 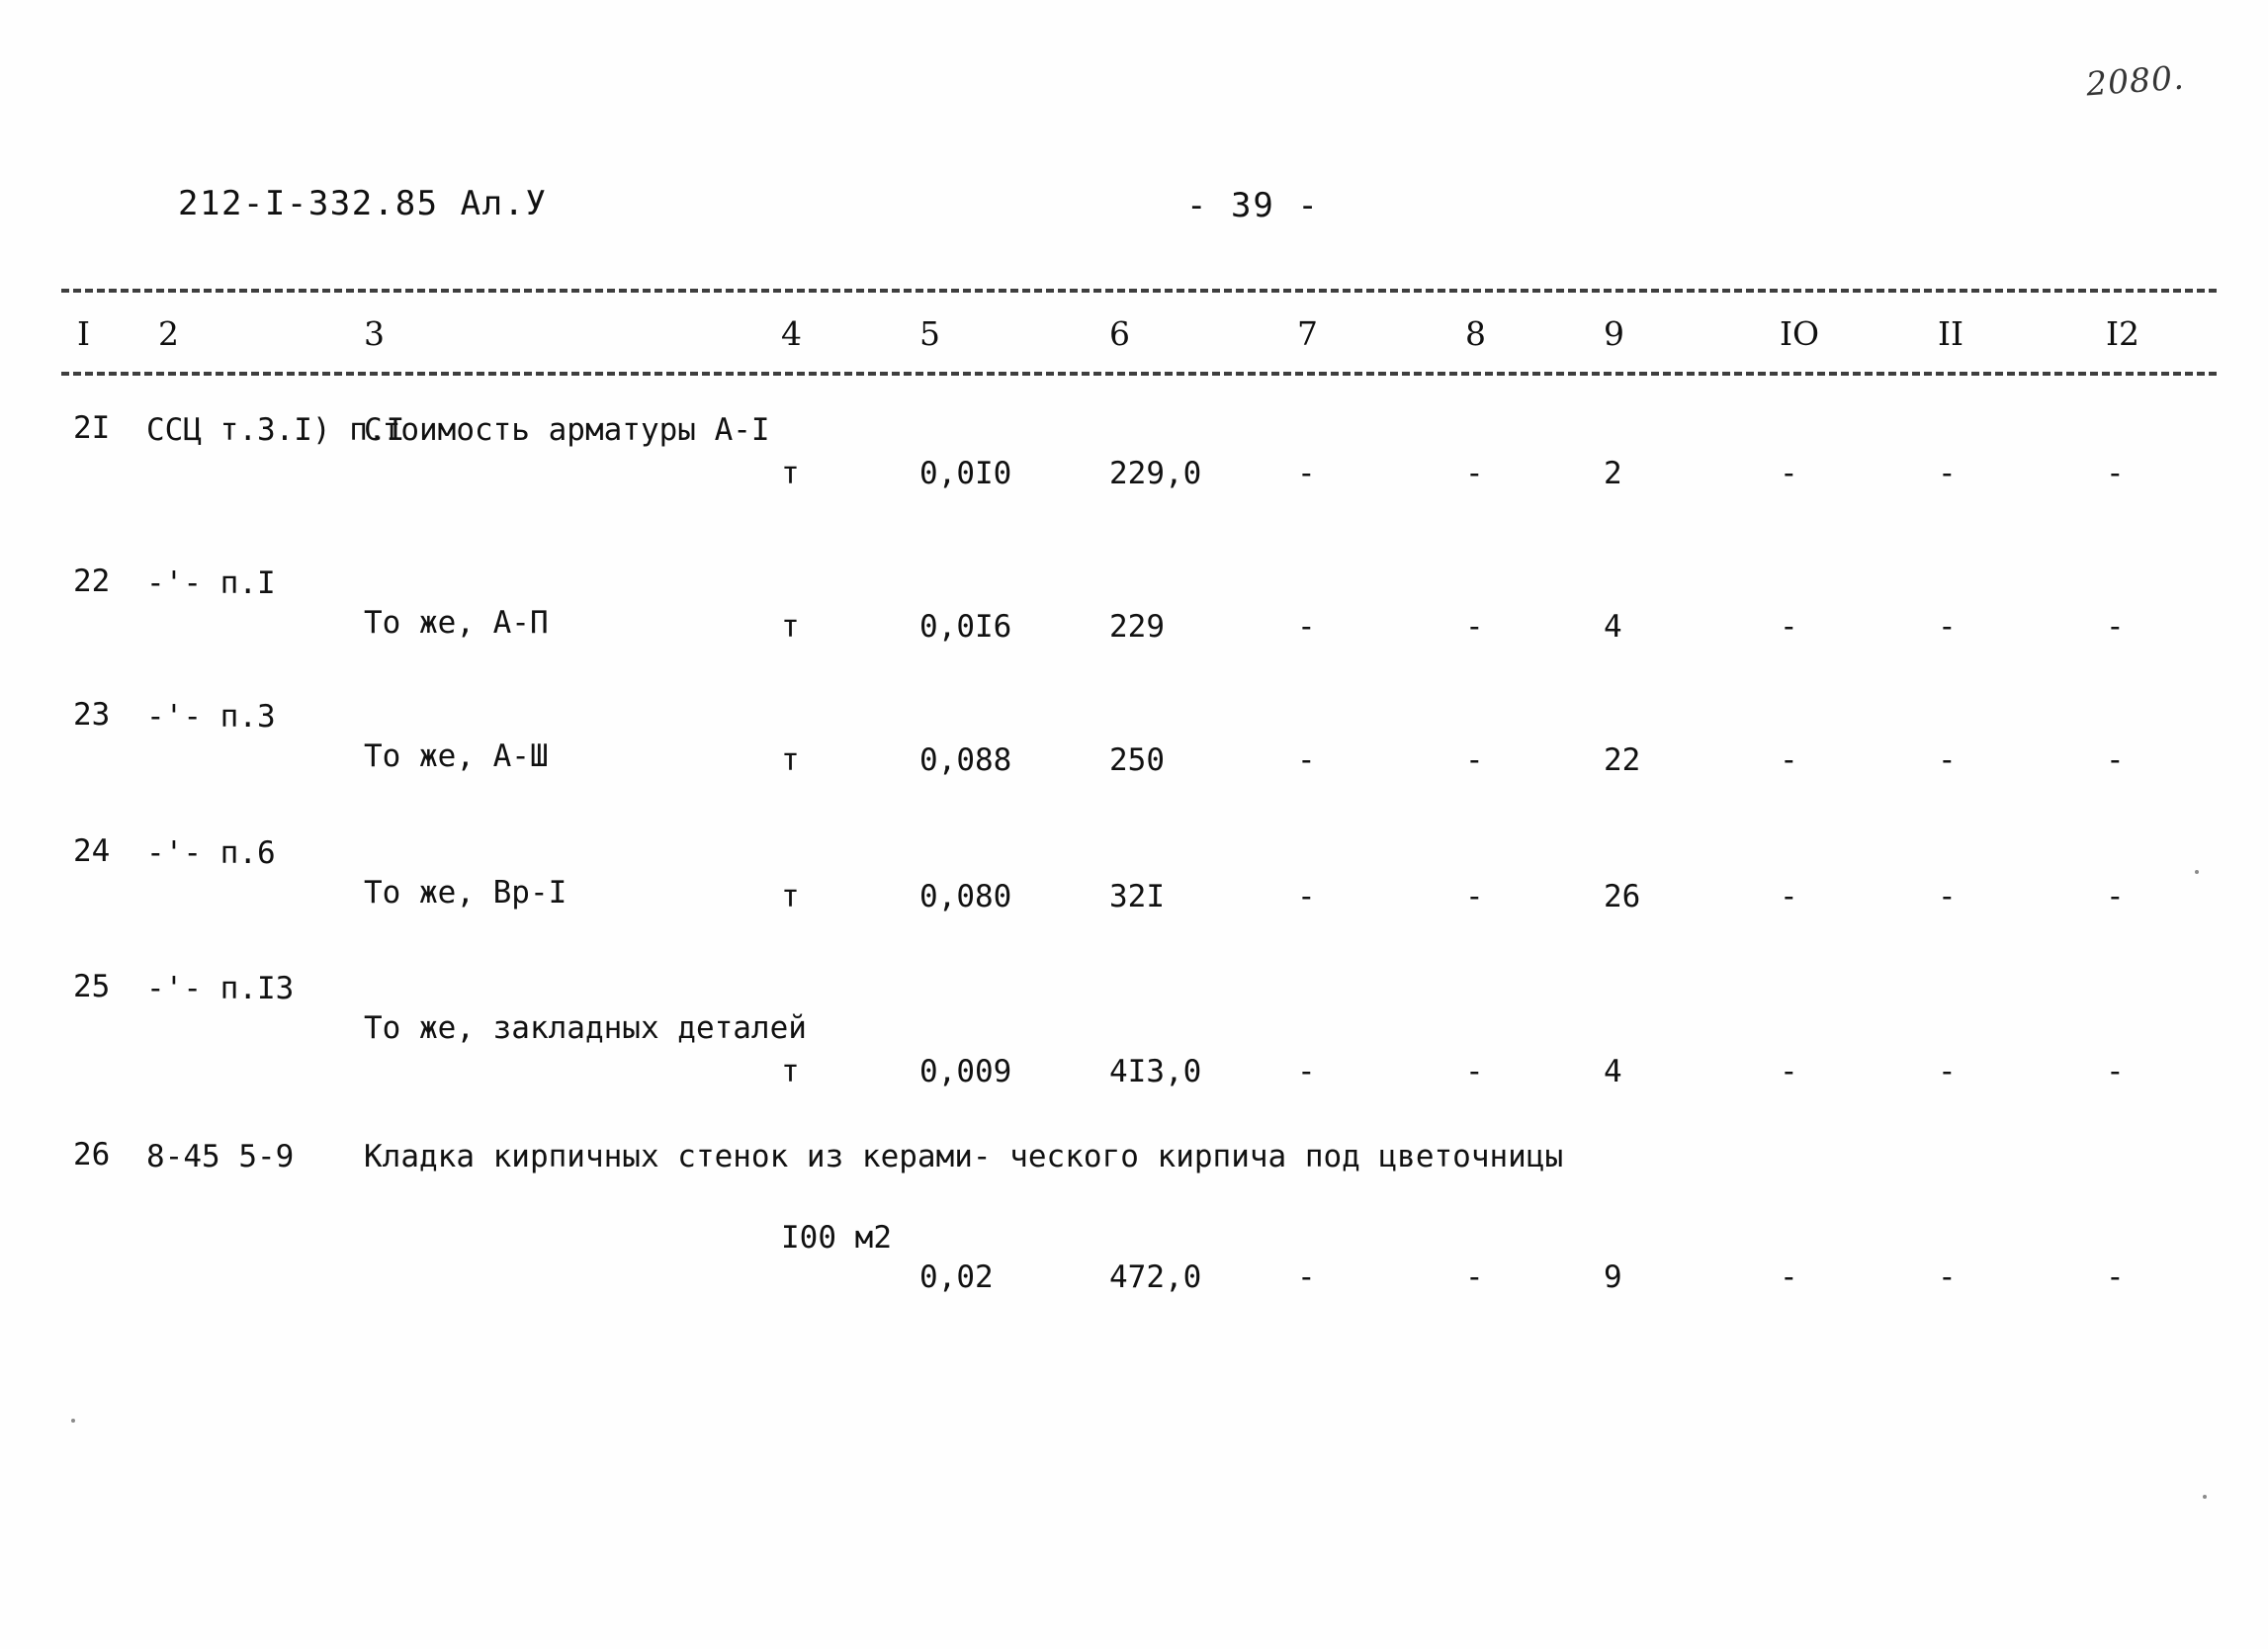 I want to click on row-value-col6: 32I, so click(x=1137, y=896).